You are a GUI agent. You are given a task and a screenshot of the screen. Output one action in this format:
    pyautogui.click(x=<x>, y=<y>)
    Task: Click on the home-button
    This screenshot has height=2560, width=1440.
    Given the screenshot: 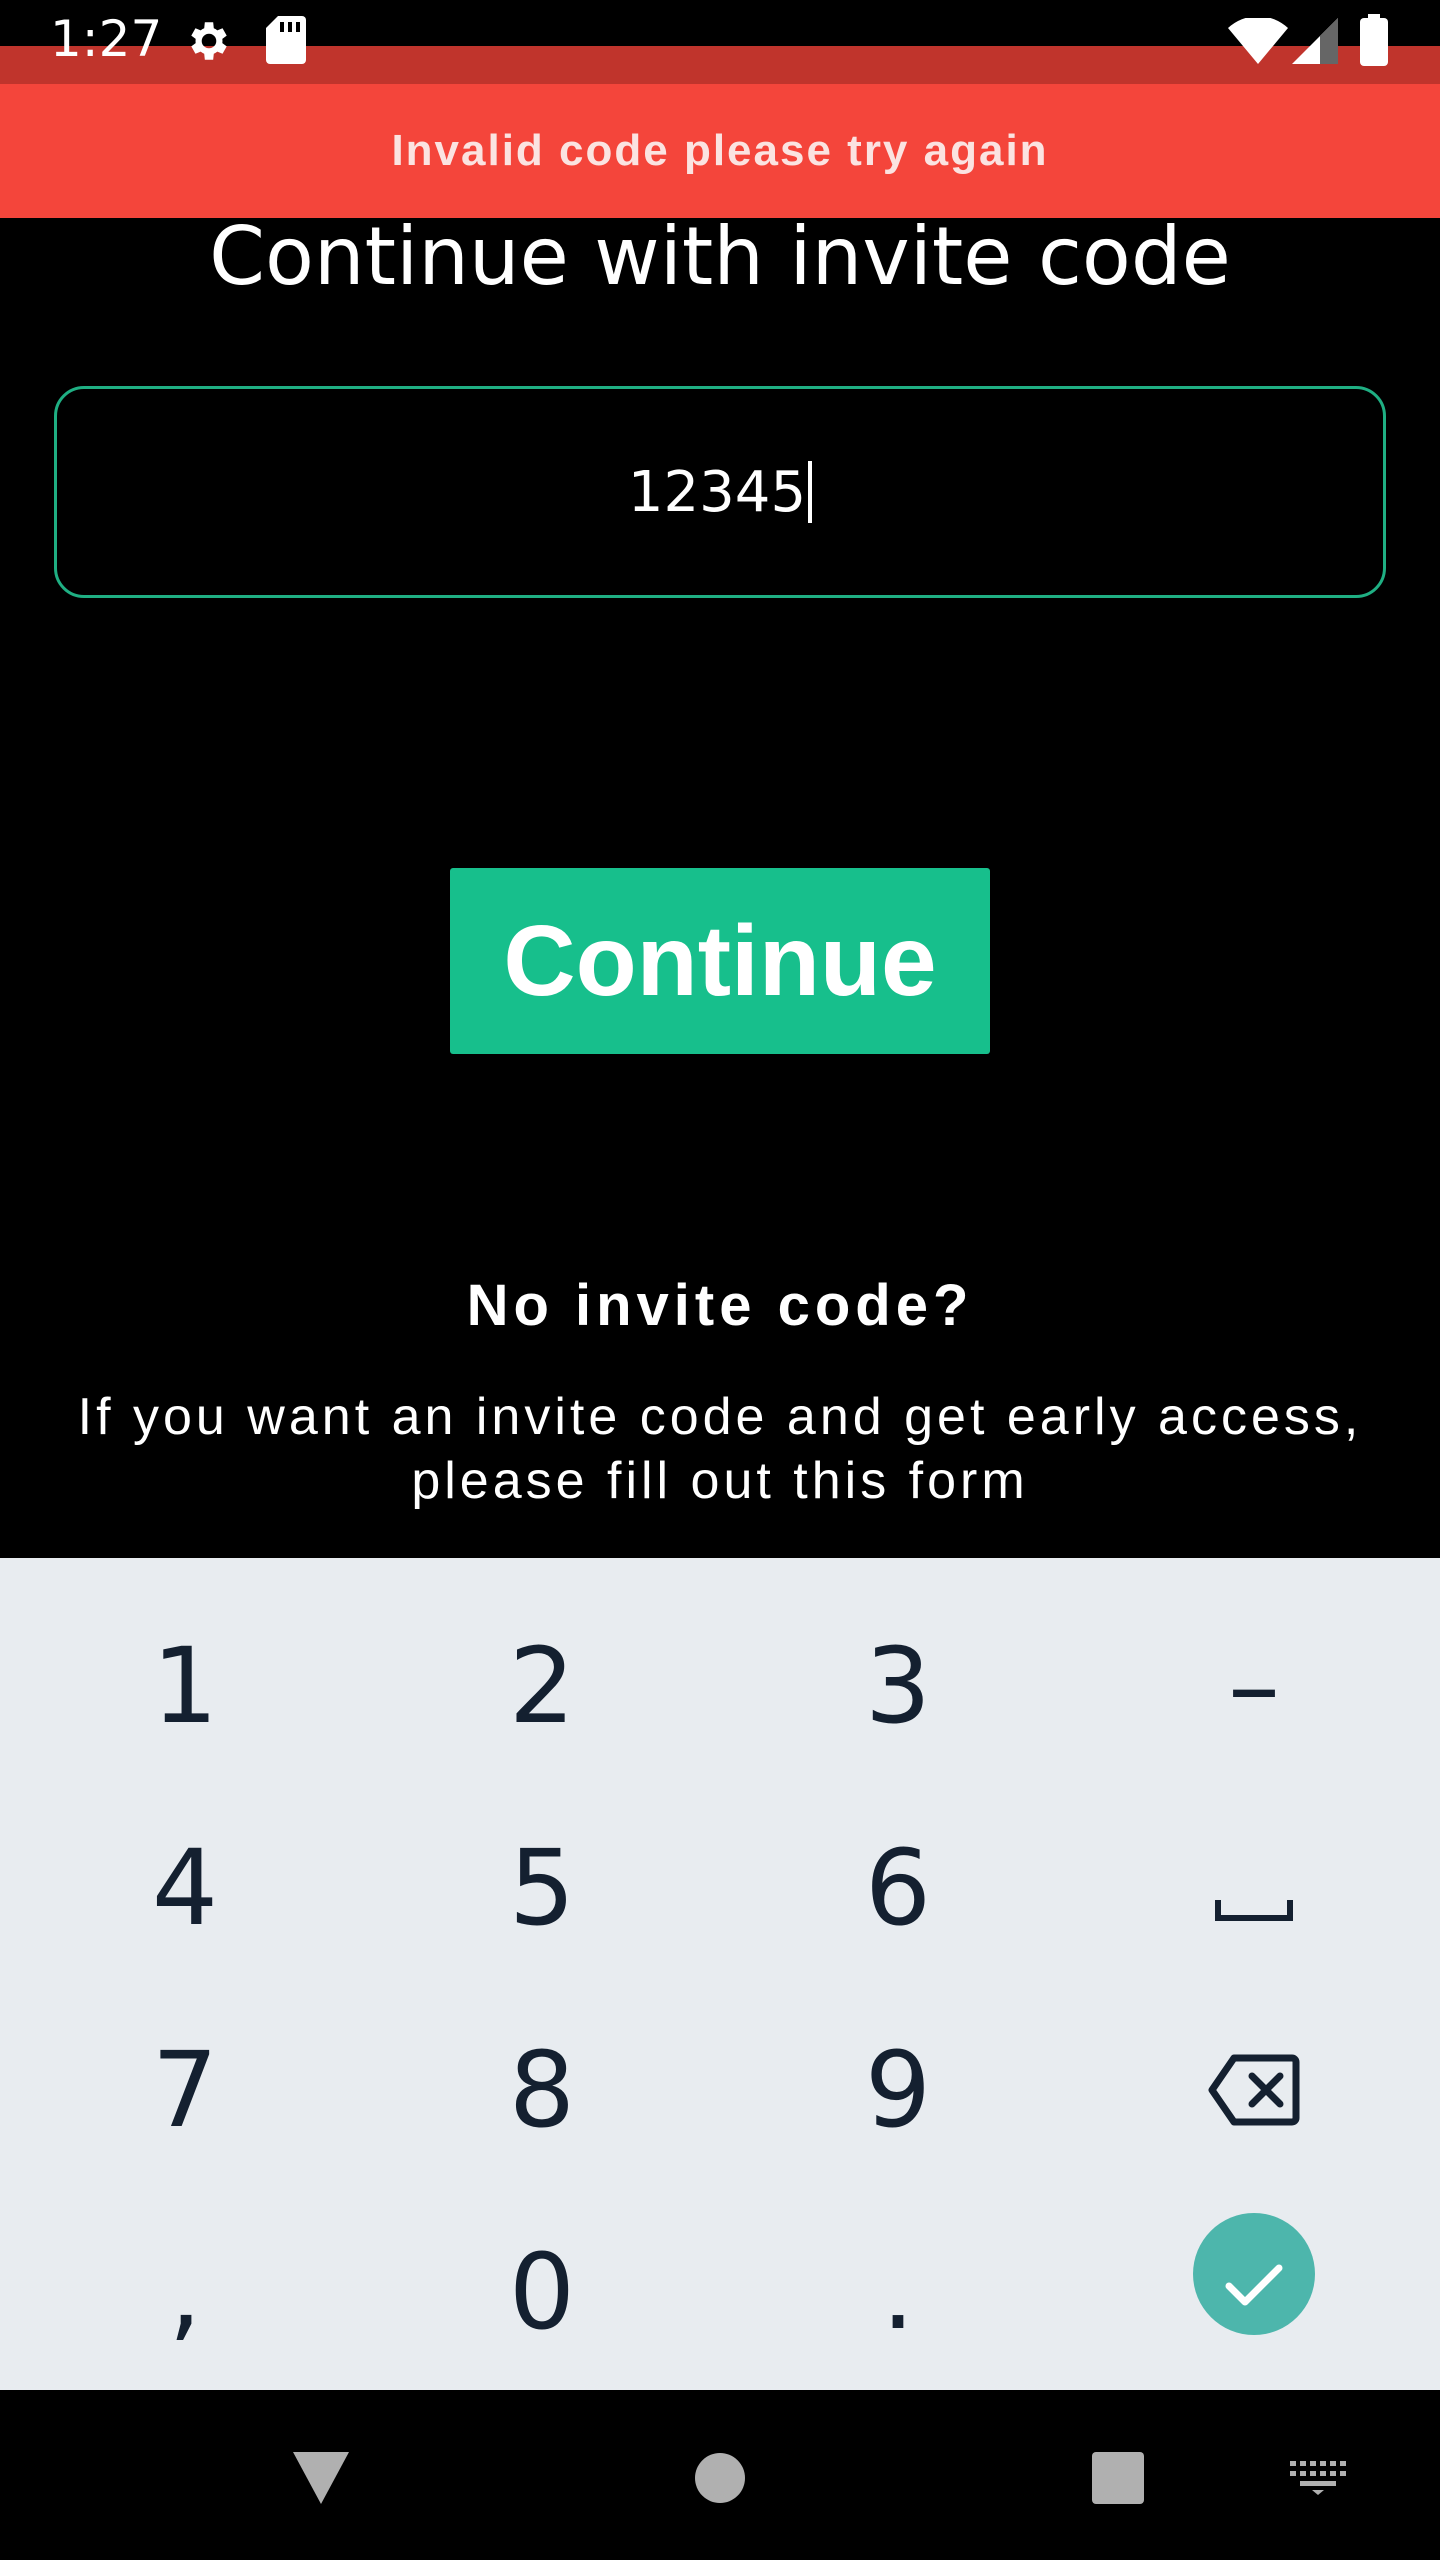 What is the action you would take?
    pyautogui.click(x=720, y=2480)
    